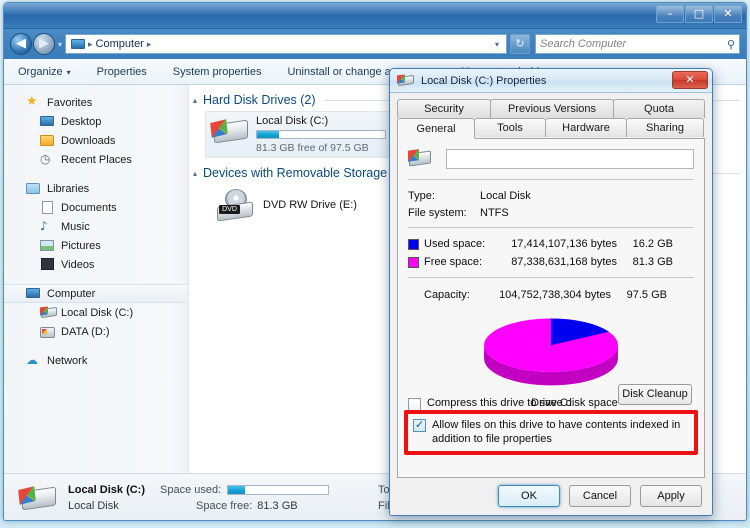 The height and width of the screenshot is (528, 750). Describe the element at coordinates (96, 245) in the screenshot. I see `sidebar-item-pictures: Pictures` at that location.